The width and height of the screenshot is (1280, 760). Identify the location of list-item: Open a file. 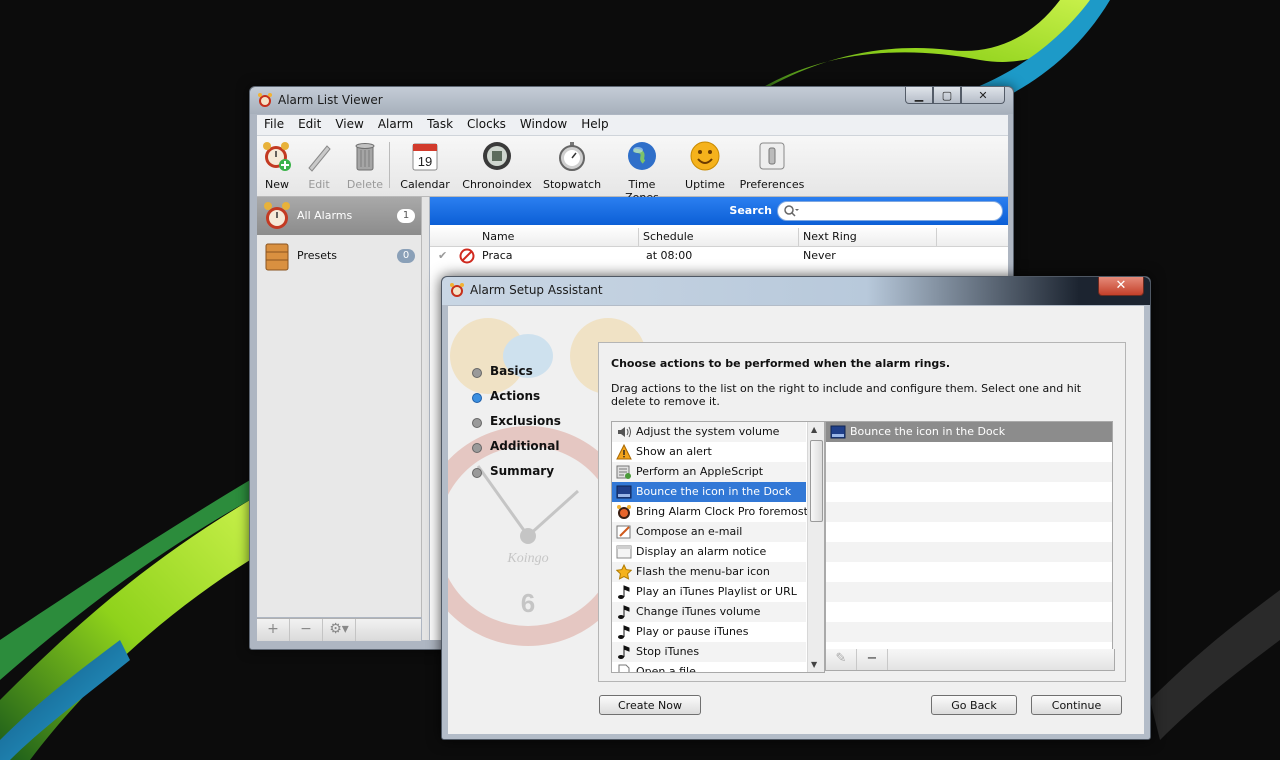
(709, 667).